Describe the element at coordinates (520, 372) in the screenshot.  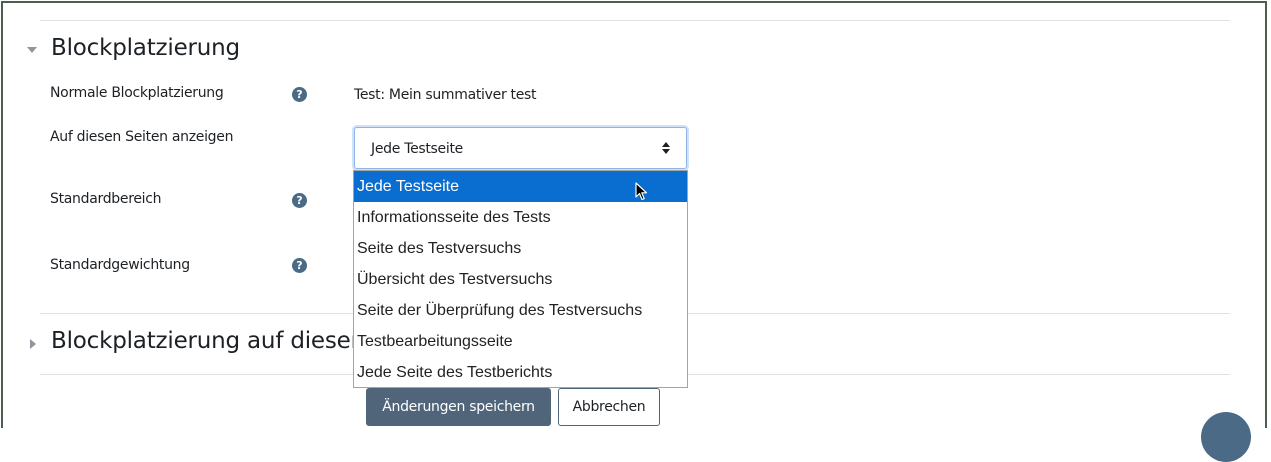
I see `dropdown-option: Jede Seite des Testberichts` at that location.